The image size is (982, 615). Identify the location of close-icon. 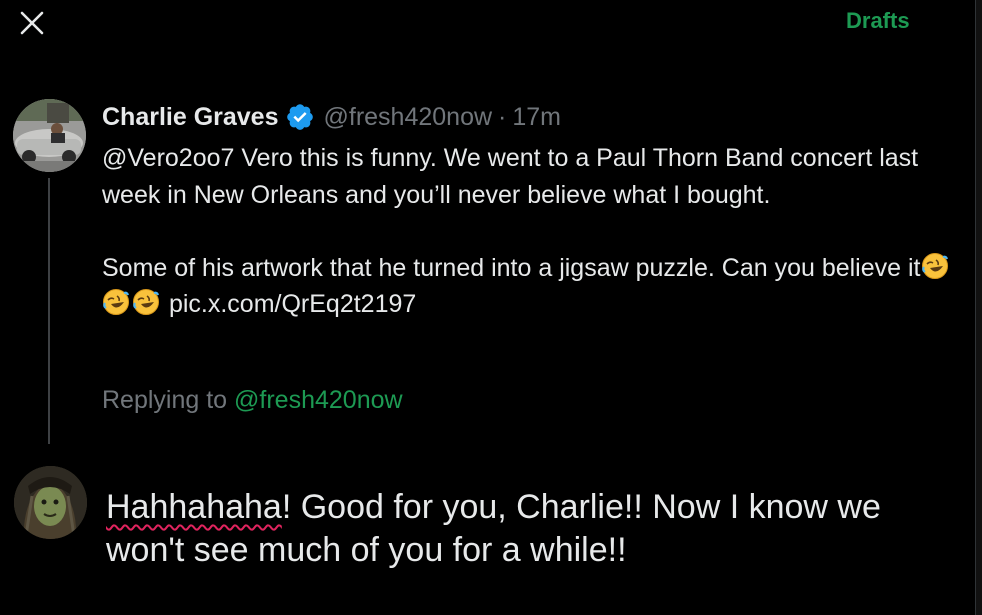
(32, 23).